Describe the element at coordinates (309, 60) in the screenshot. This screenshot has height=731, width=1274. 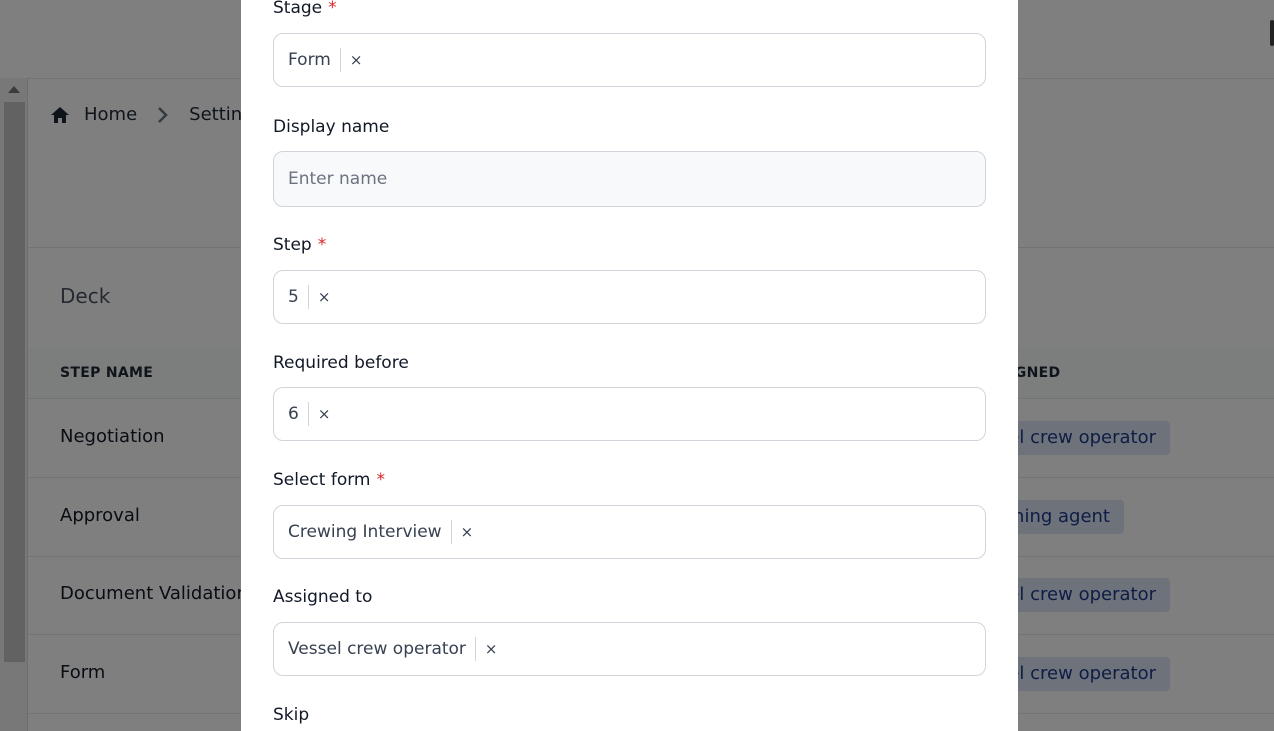
I see `stage-value: Form` at that location.